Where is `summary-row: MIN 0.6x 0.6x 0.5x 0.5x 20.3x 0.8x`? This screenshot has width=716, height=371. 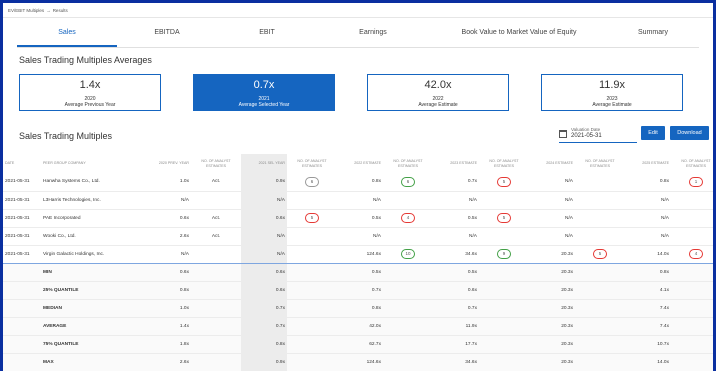 summary-row: MIN 0.6x 0.6x 0.5x 0.5x 20.3x 0.8x is located at coordinates (358, 272).